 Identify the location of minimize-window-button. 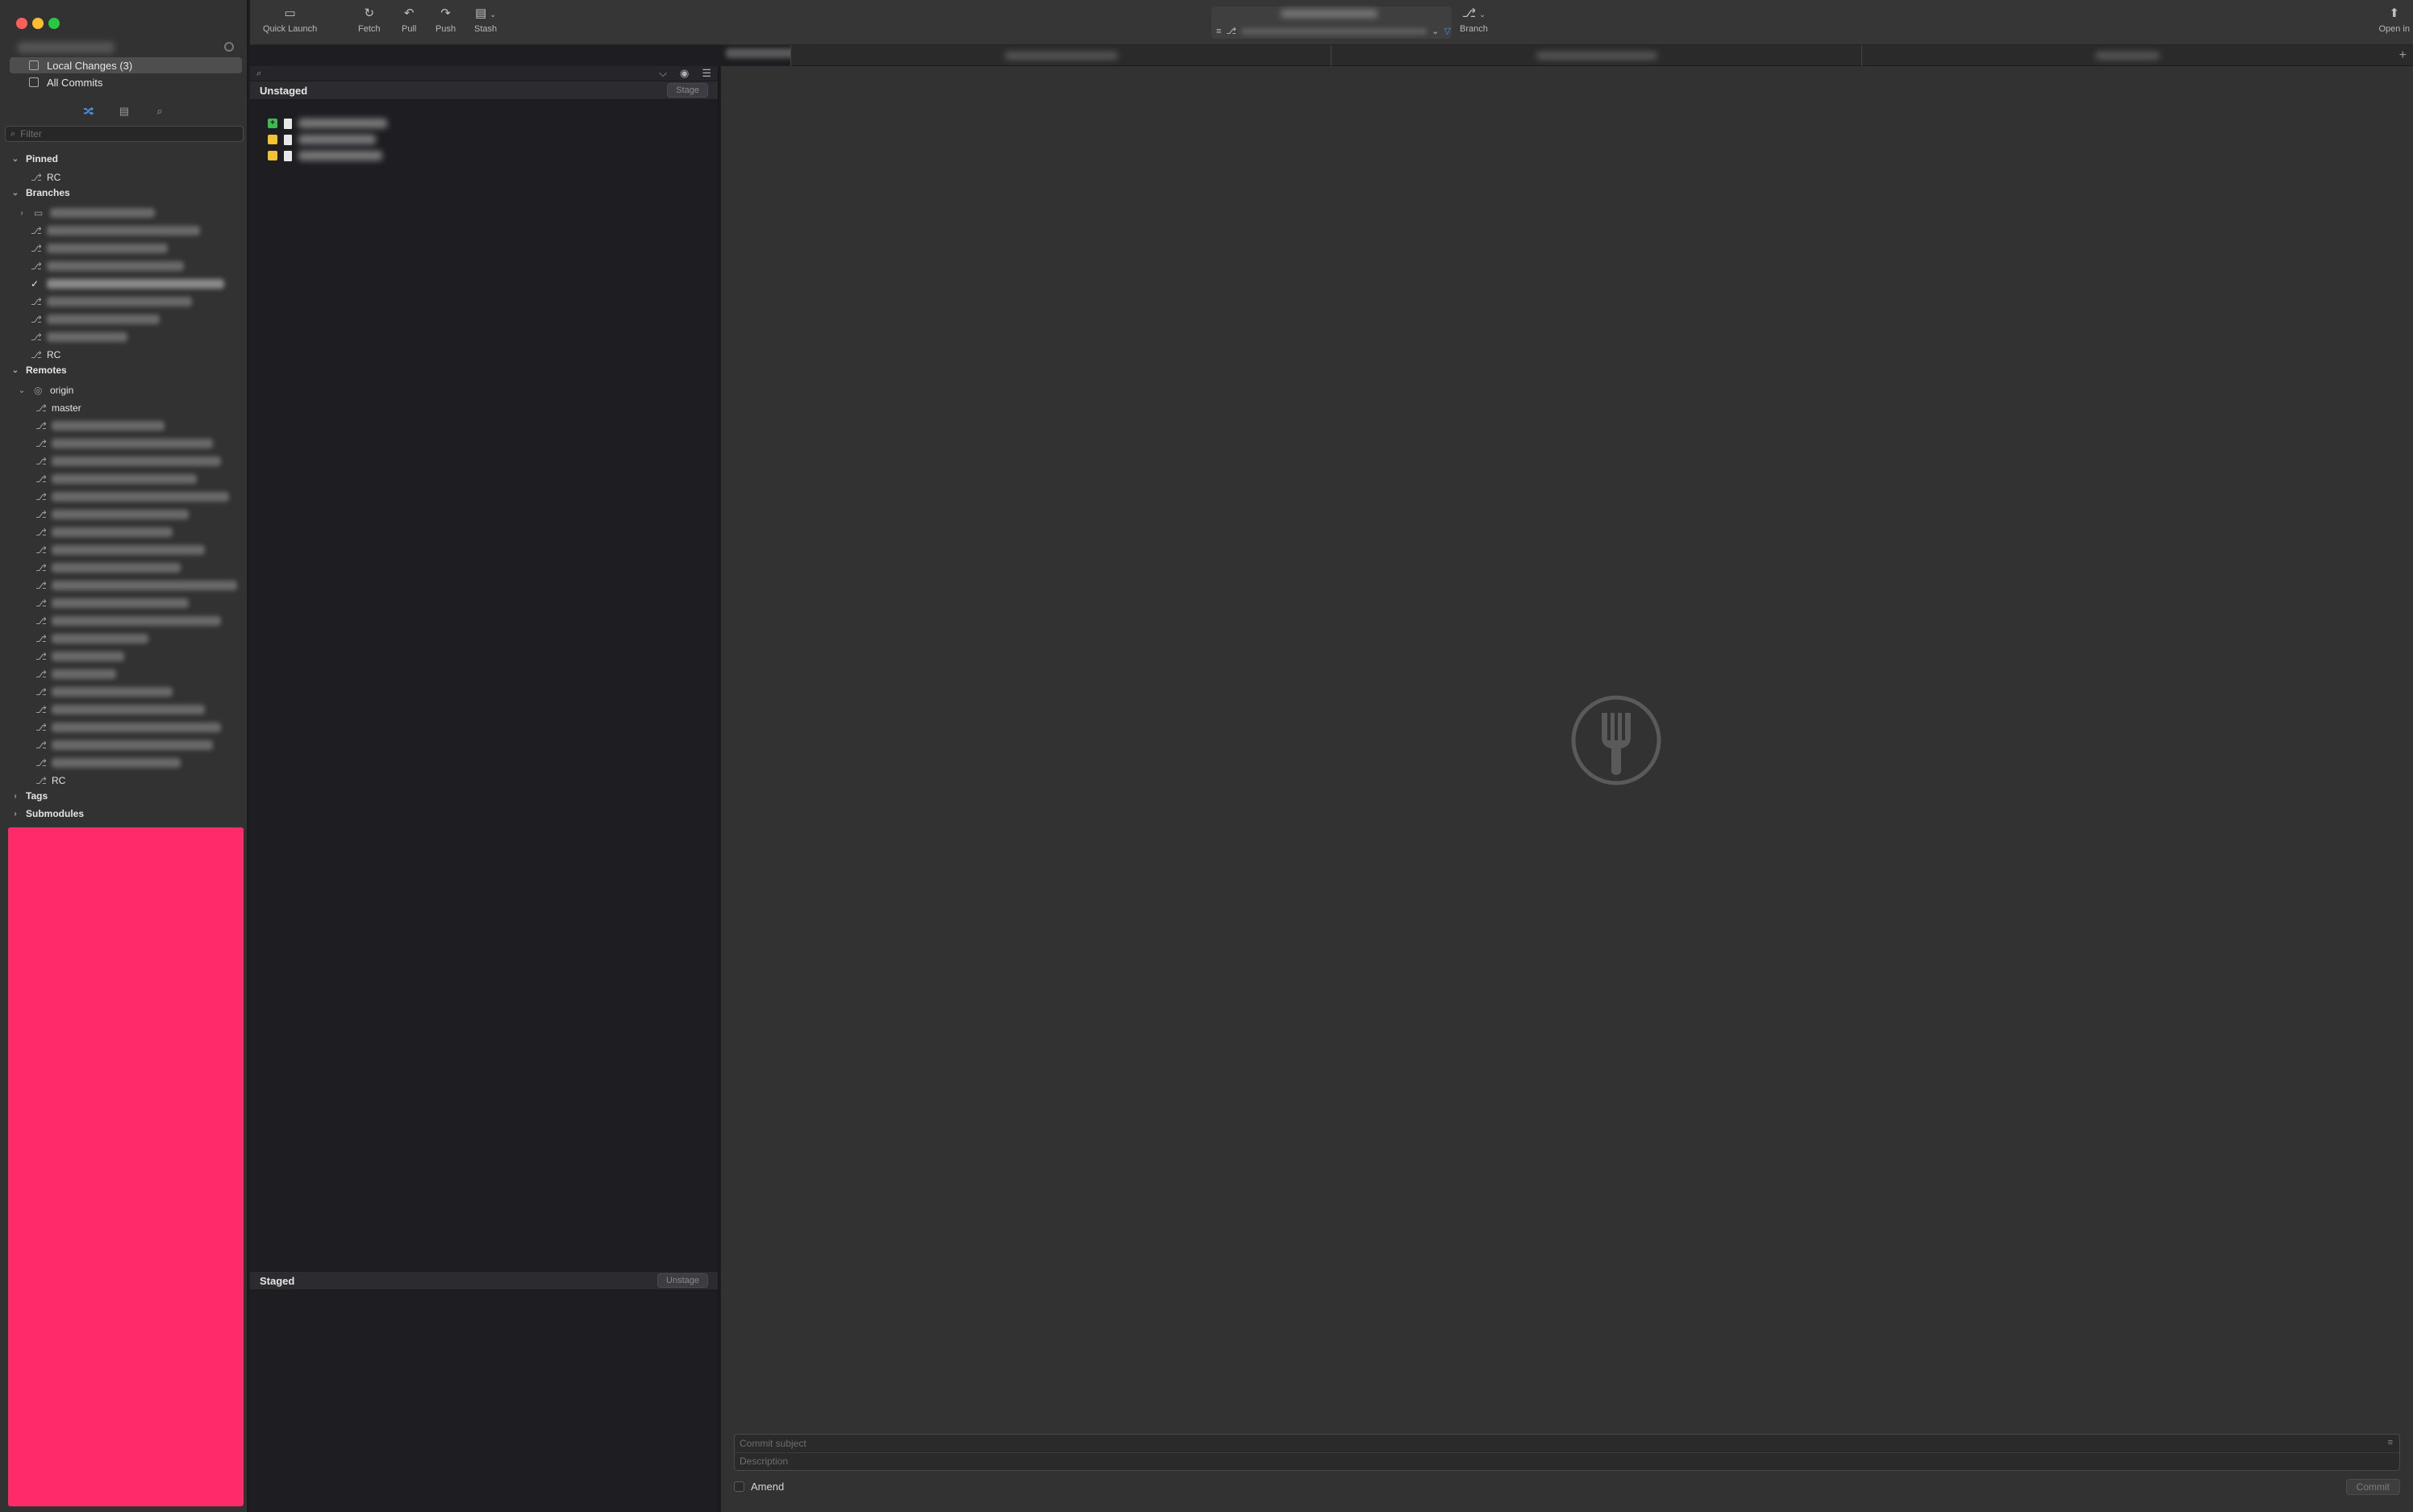
(38, 23).